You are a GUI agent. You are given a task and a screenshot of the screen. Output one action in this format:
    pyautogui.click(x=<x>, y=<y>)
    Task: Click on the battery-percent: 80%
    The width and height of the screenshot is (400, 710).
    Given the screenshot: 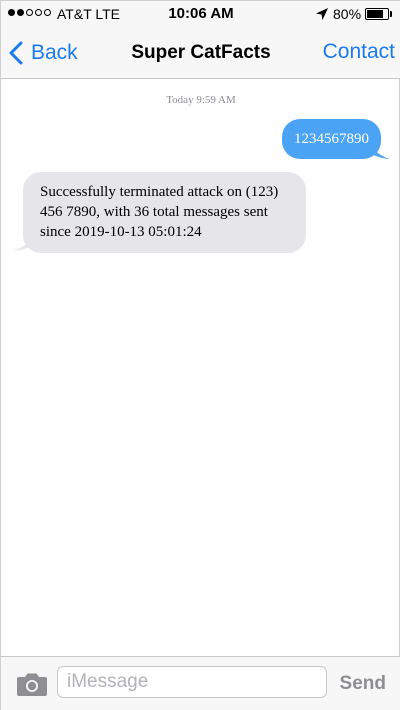 What is the action you would take?
    pyautogui.click(x=347, y=14)
    